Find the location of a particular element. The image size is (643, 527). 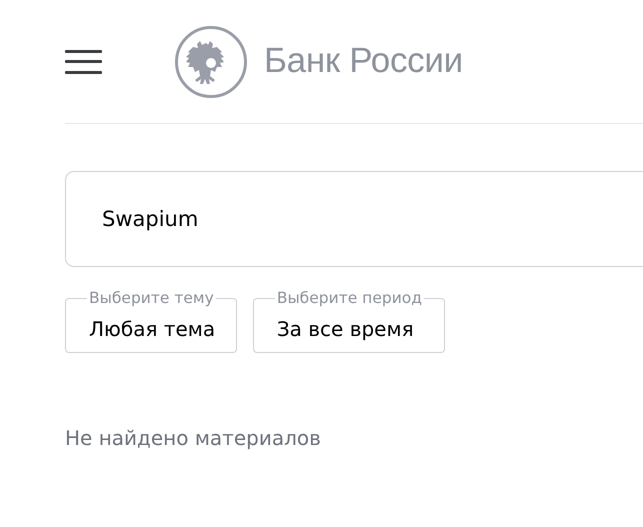

empty-message: Не найдено материалов is located at coordinates (193, 438).